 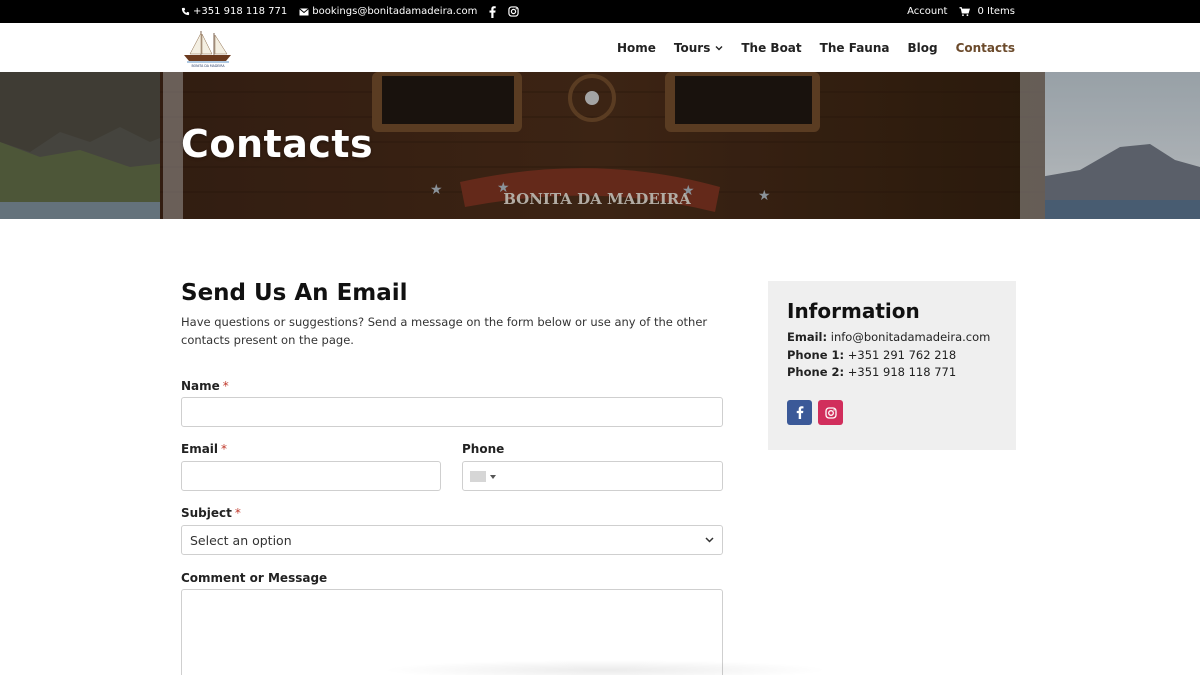 I want to click on country-code-dropdown, so click(x=483, y=476).